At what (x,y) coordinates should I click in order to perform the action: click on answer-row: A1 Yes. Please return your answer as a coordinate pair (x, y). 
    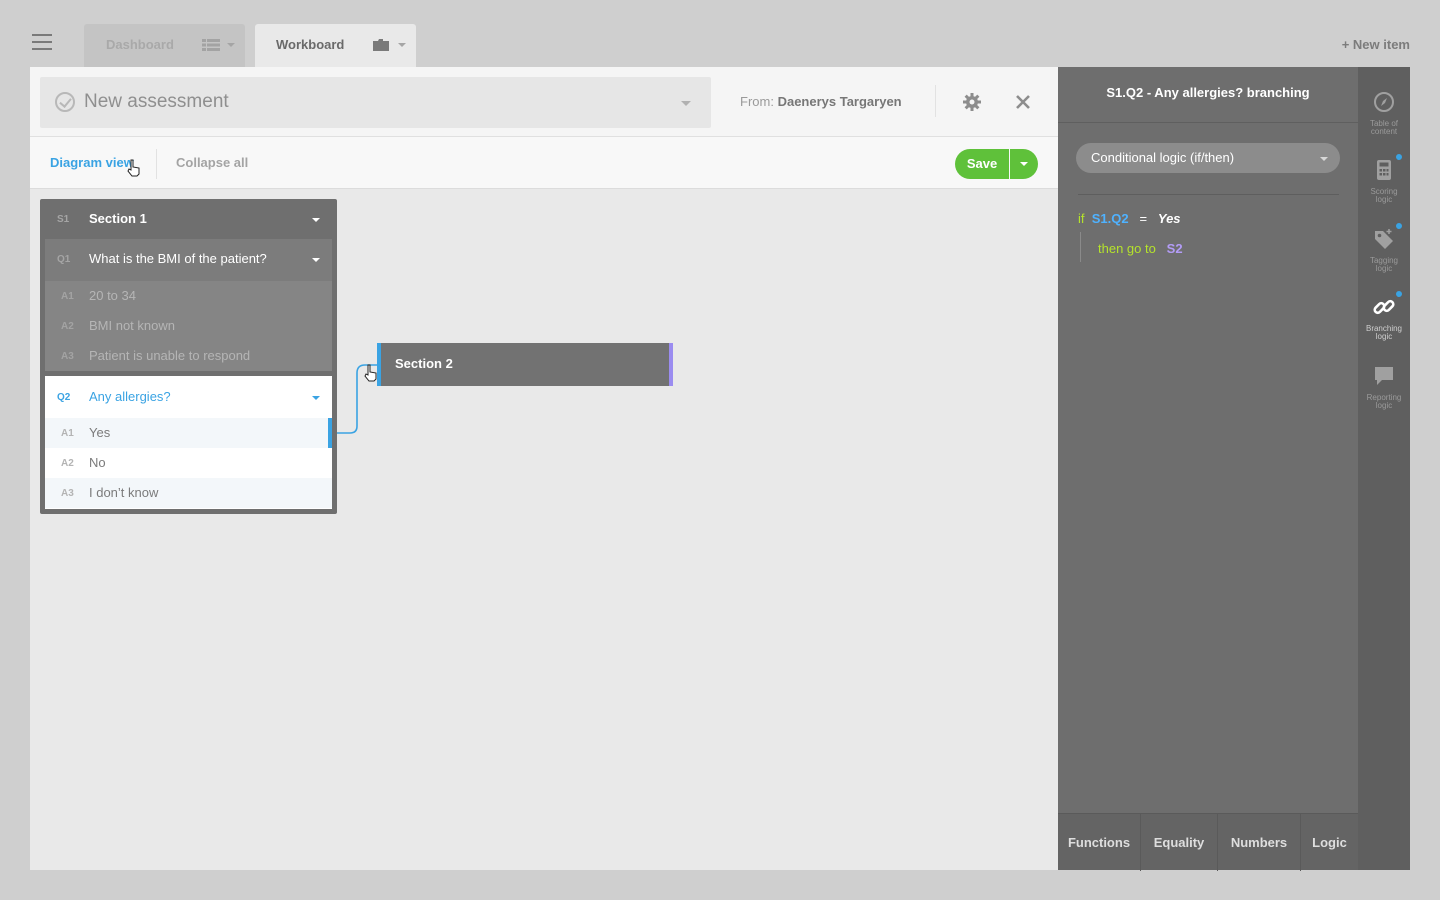
    Looking at the image, I should click on (188, 433).